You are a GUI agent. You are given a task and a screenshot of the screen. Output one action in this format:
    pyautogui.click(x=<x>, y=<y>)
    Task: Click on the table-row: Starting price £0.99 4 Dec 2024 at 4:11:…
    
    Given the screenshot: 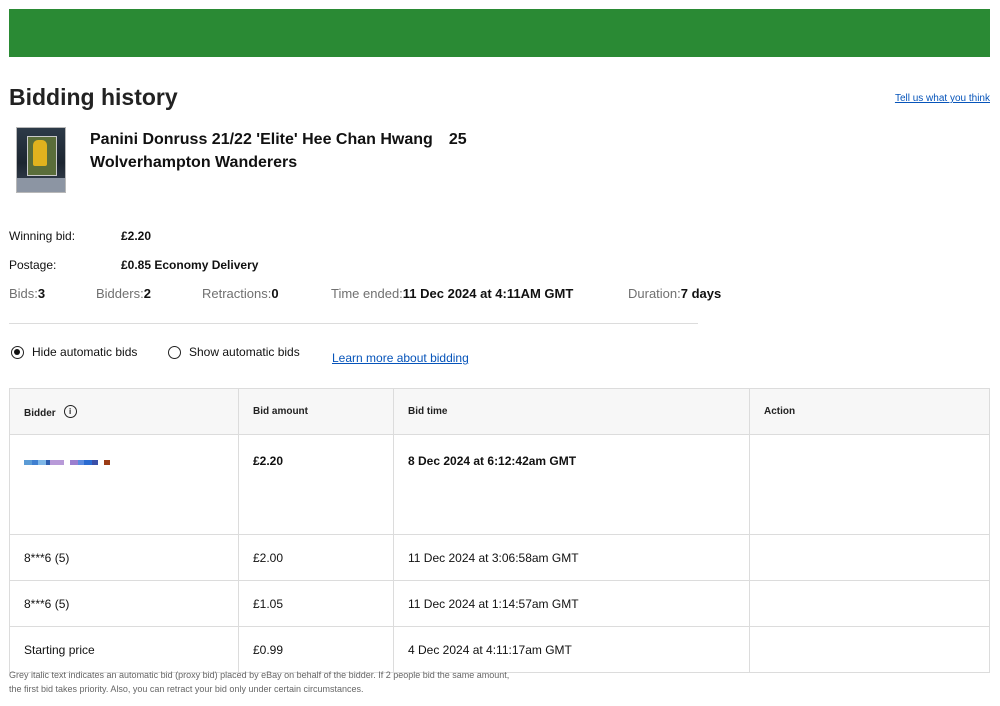 What is the action you would take?
    pyautogui.click(x=499, y=649)
    